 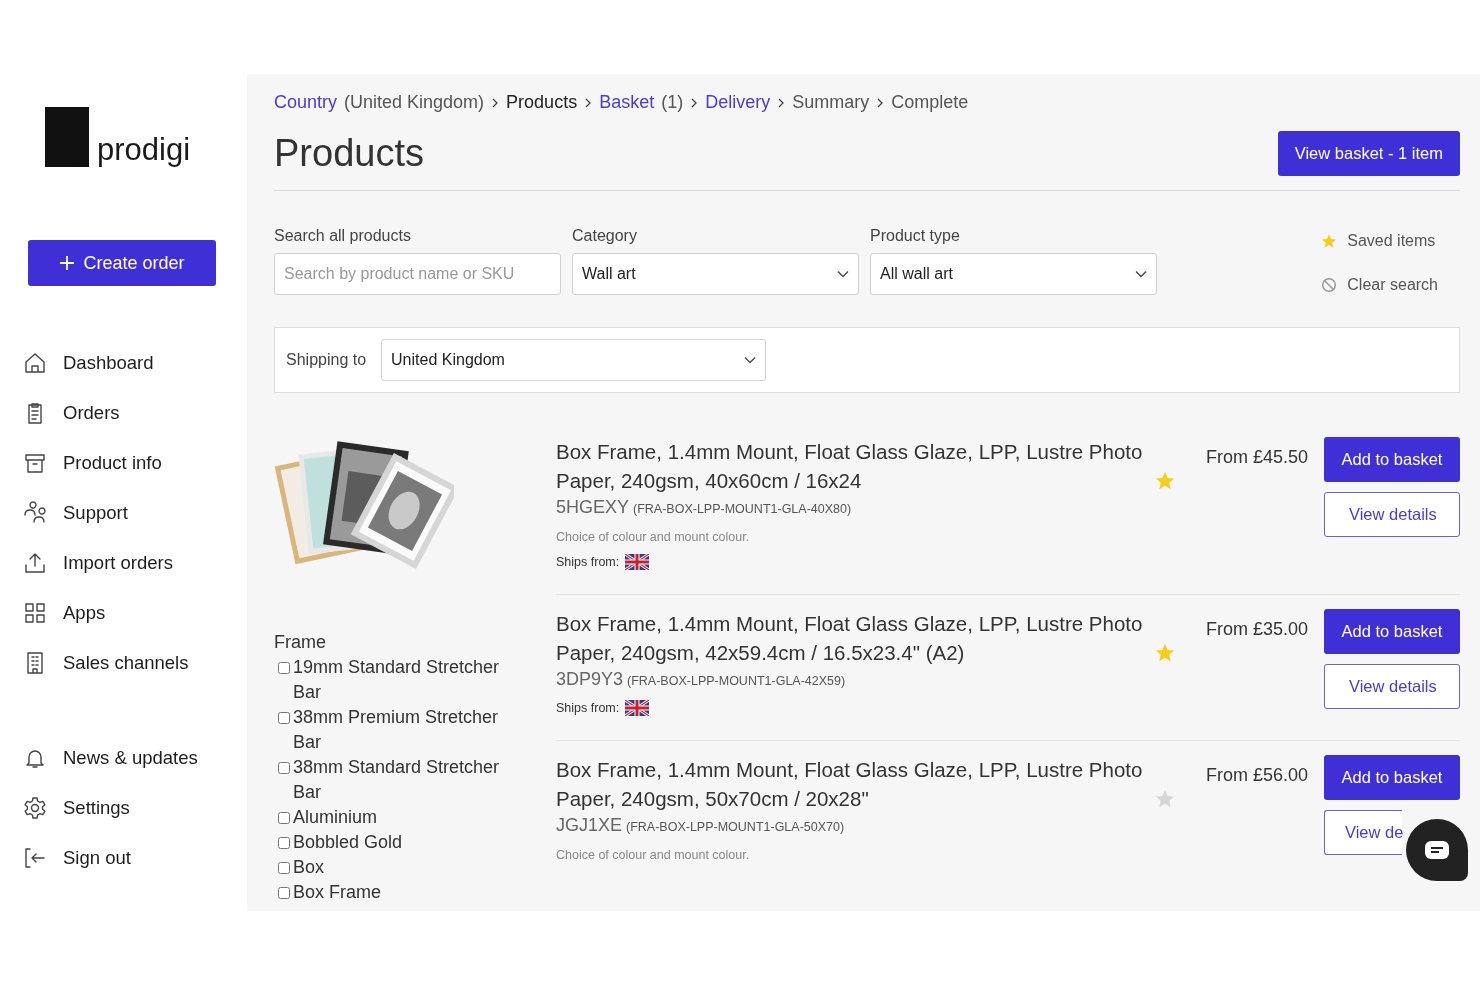 What do you see at coordinates (123, 513) in the screenshot?
I see `nav-item: Support` at bounding box center [123, 513].